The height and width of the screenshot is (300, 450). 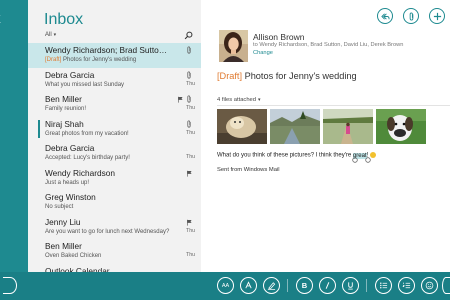 I want to click on font-color-button, so click(x=248, y=285).